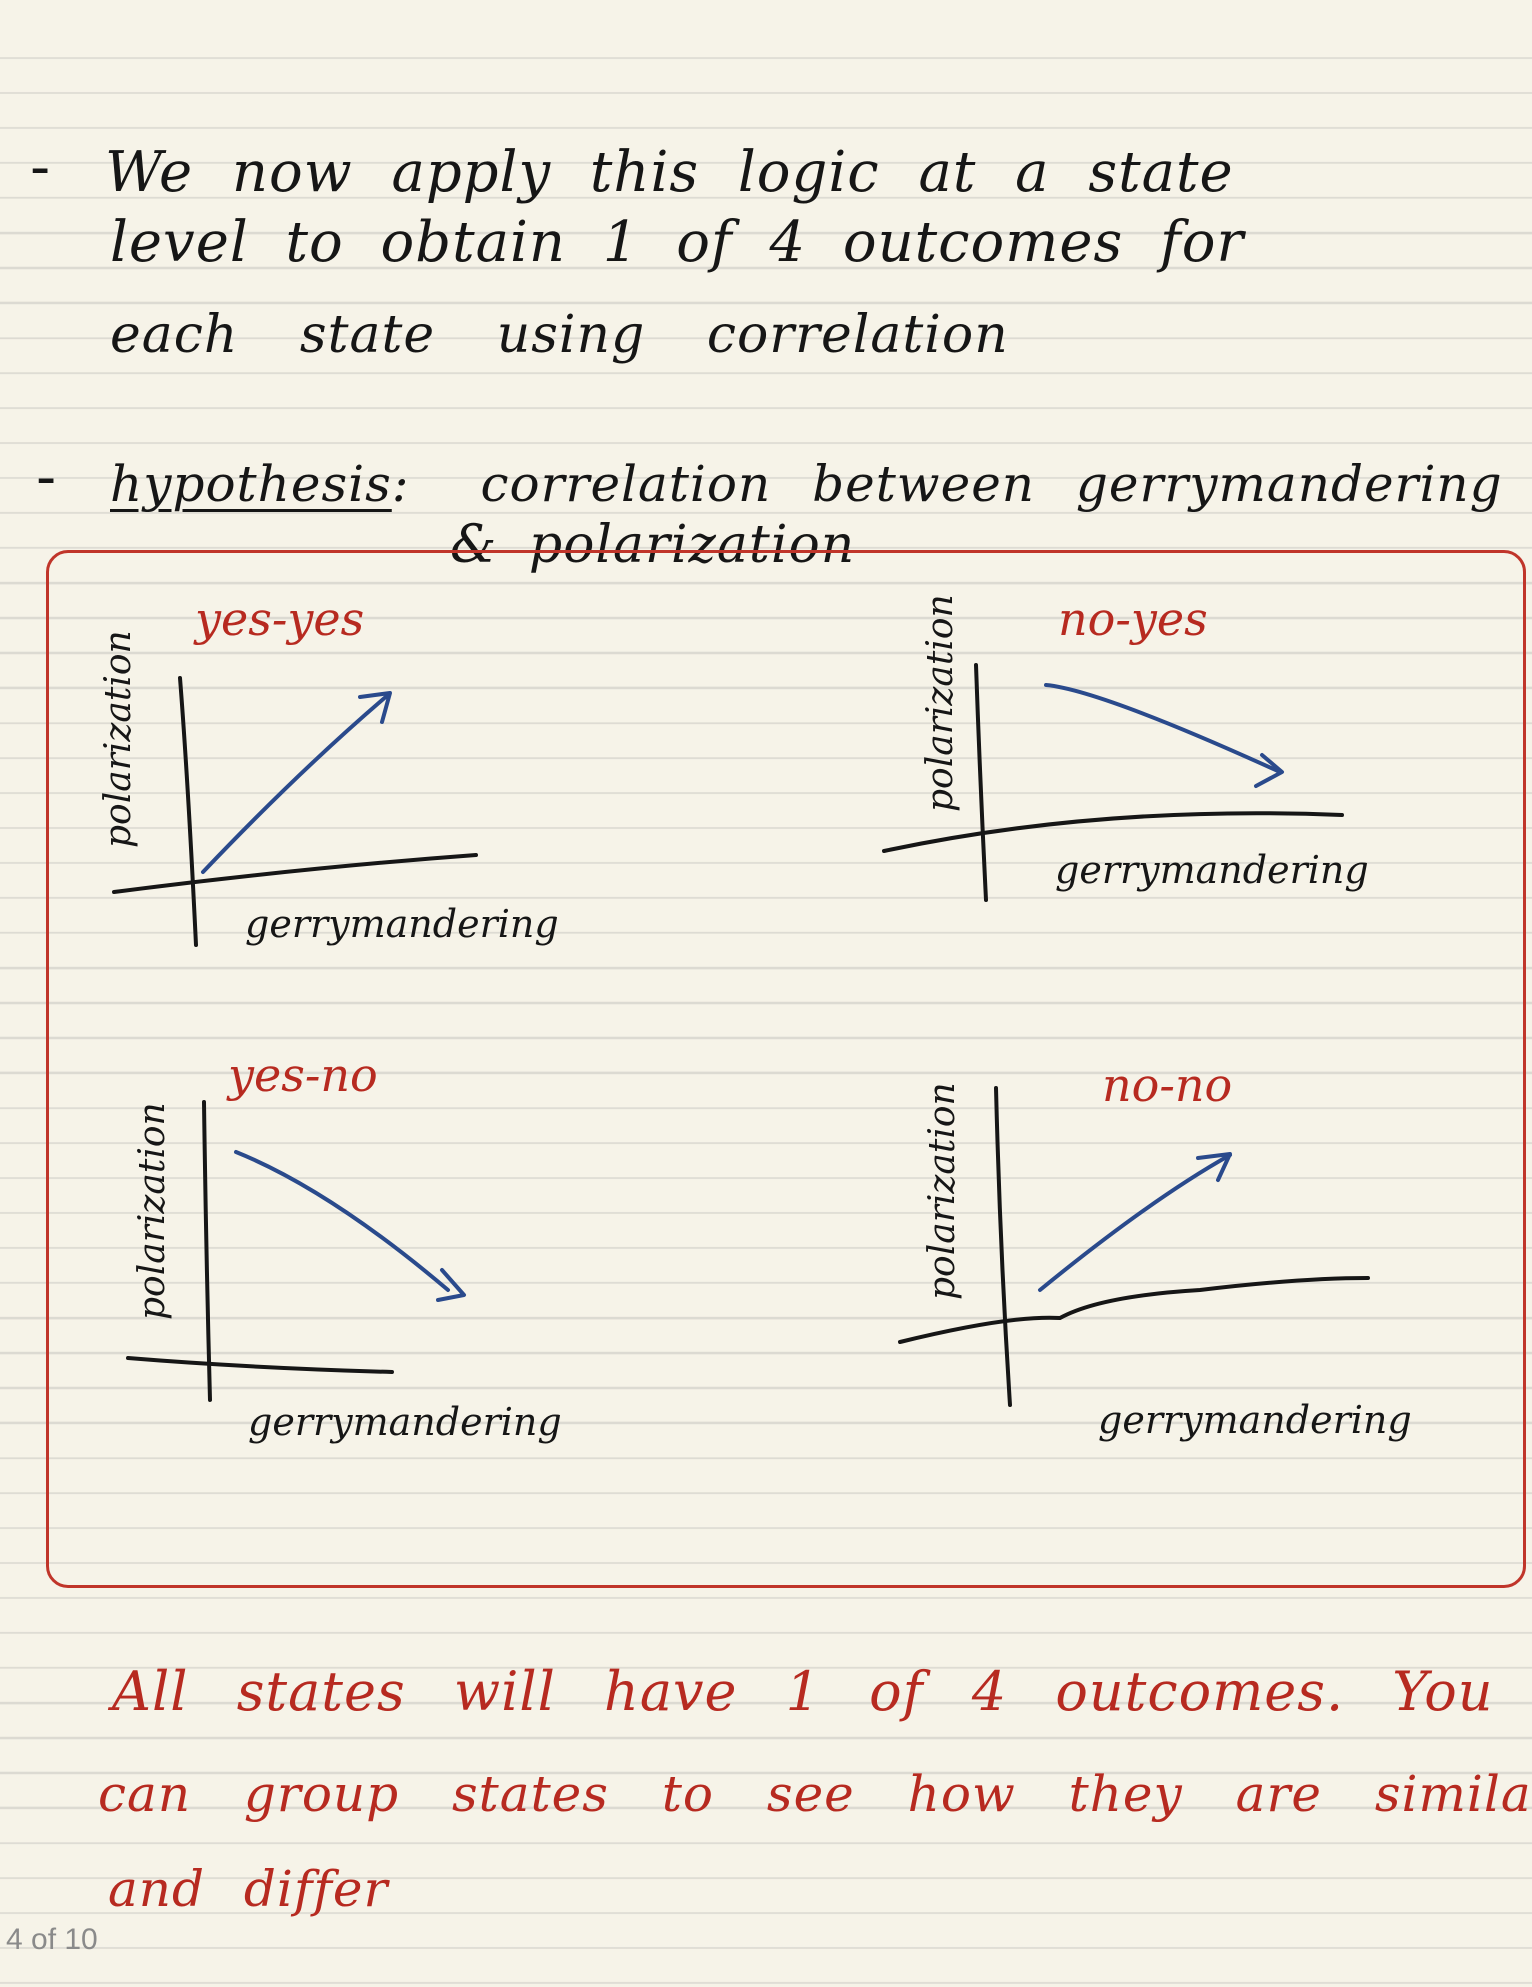 The width and height of the screenshot is (1532, 1987). Describe the element at coordinates (52, 1939) in the screenshot. I see `page-indicator: 4 of 10` at that location.